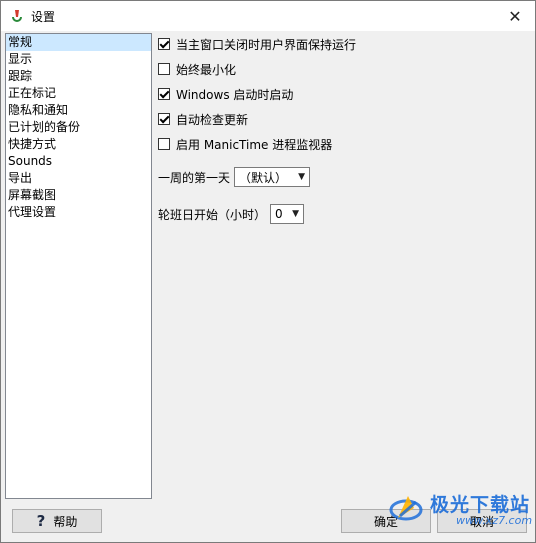 This screenshot has height=543, width=536. I want to click on checkbox-always-minimize, so click(164, 69).